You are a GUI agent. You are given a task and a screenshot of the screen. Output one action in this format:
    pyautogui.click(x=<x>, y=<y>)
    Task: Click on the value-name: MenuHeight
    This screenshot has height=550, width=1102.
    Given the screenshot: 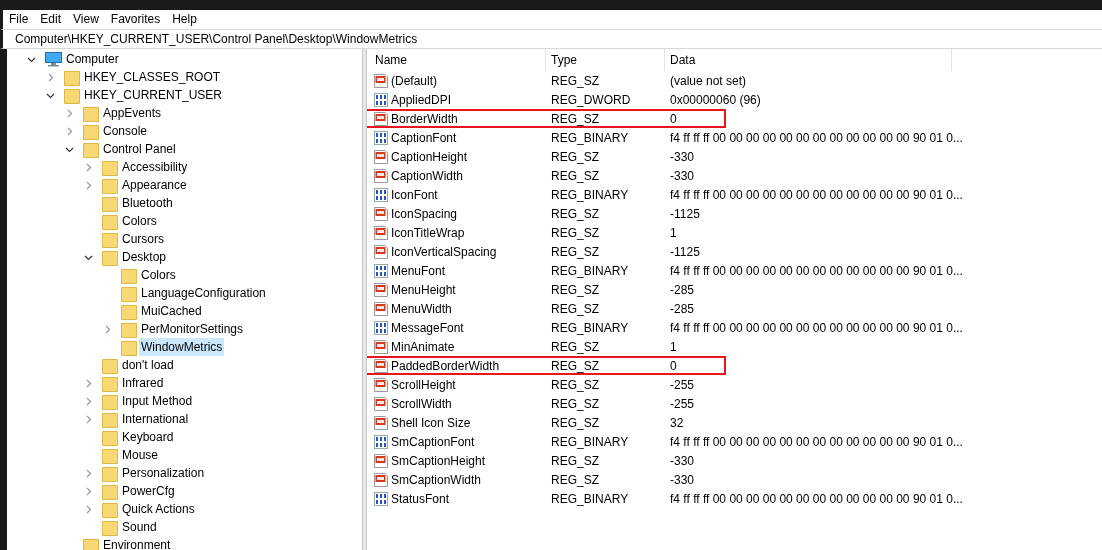 What is the action you would take?
    pyautogui.click(x=423, y=289)
    